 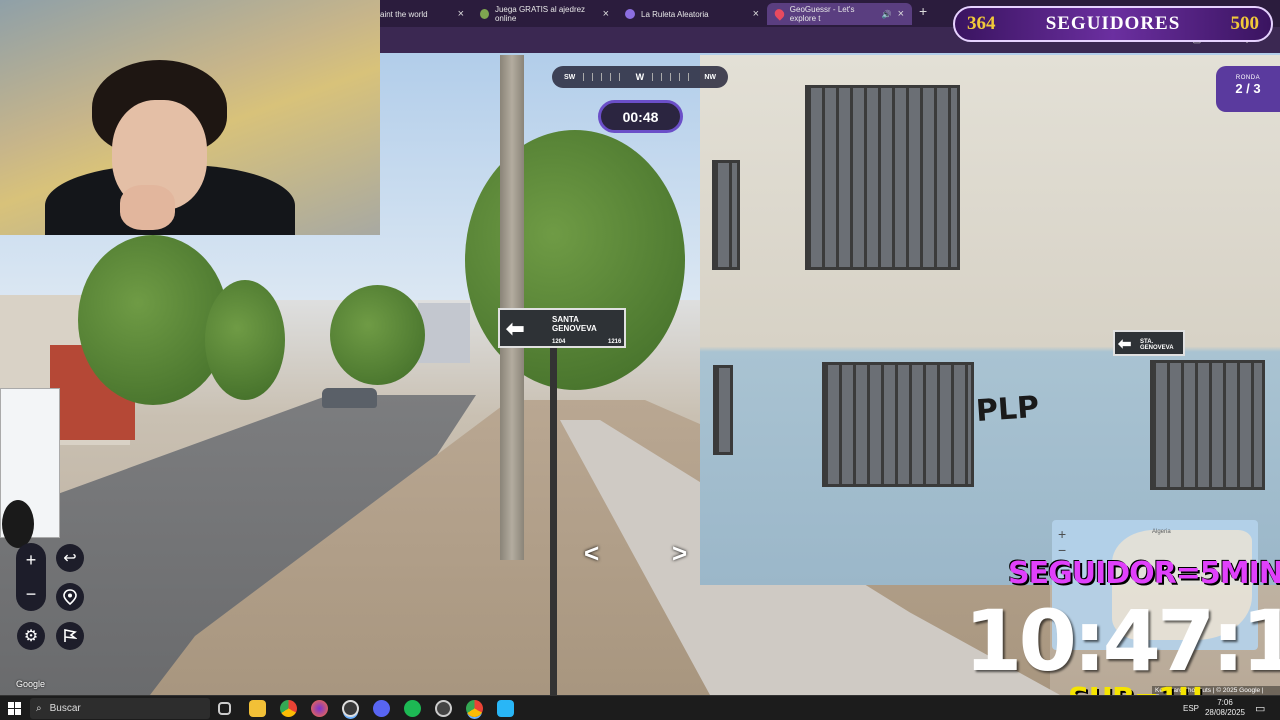 I want to click on tab-1: Juega GRATIS al ajedrez online ×, so click(x=544, y=14).